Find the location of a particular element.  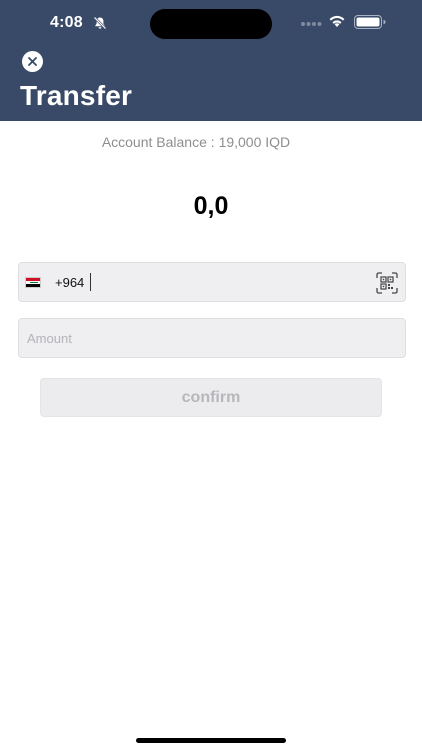

close-button is located at coordinates (32, 61).